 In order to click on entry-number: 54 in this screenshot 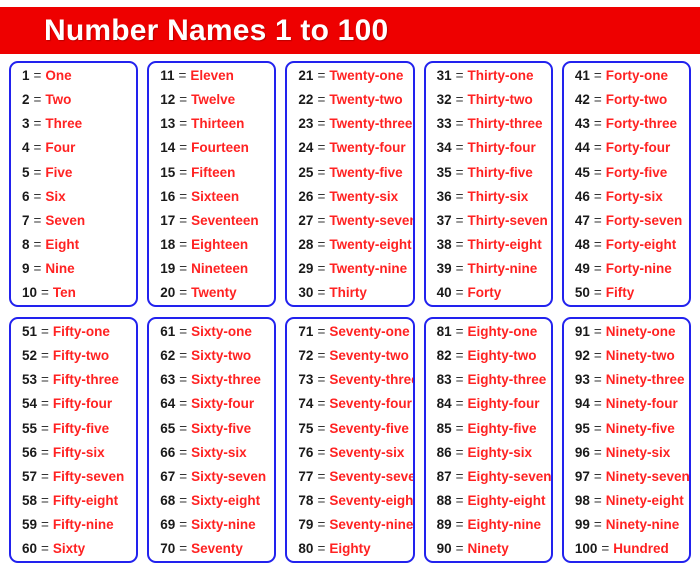, I will do `click(30, 404)`.